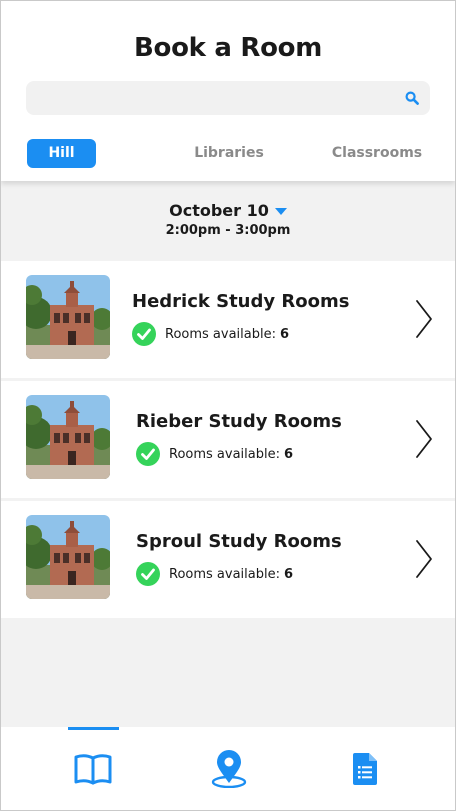 This screenshot has height=811, width=456. What do you see at coordinates (228, 48) in the screenshot?
I see `page-title: Book a Room` at bounding box center [228, 48].